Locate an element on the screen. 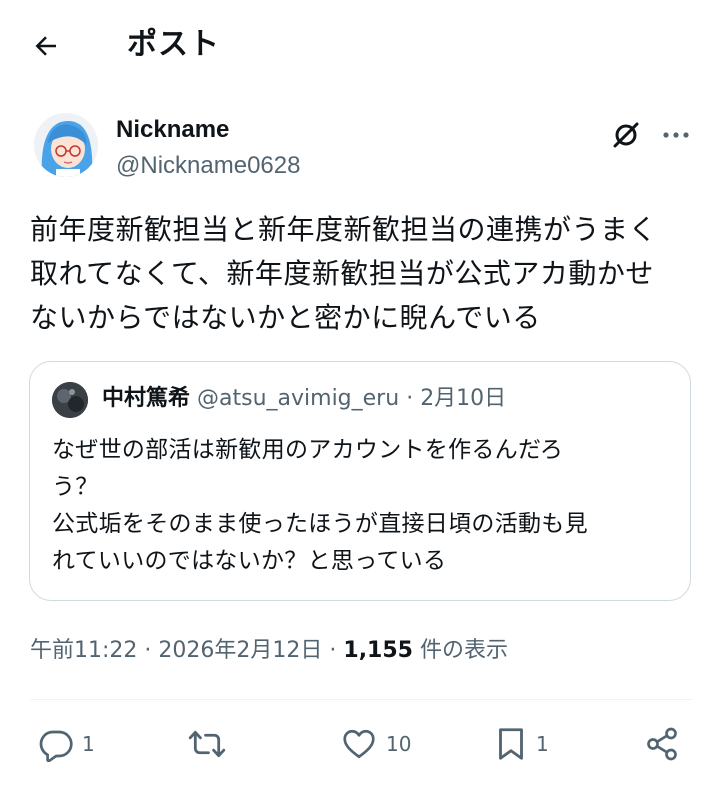 Image resolution: width=720 pixels, height=802 pixels. grok-icon is located at coordinates (626, 135).